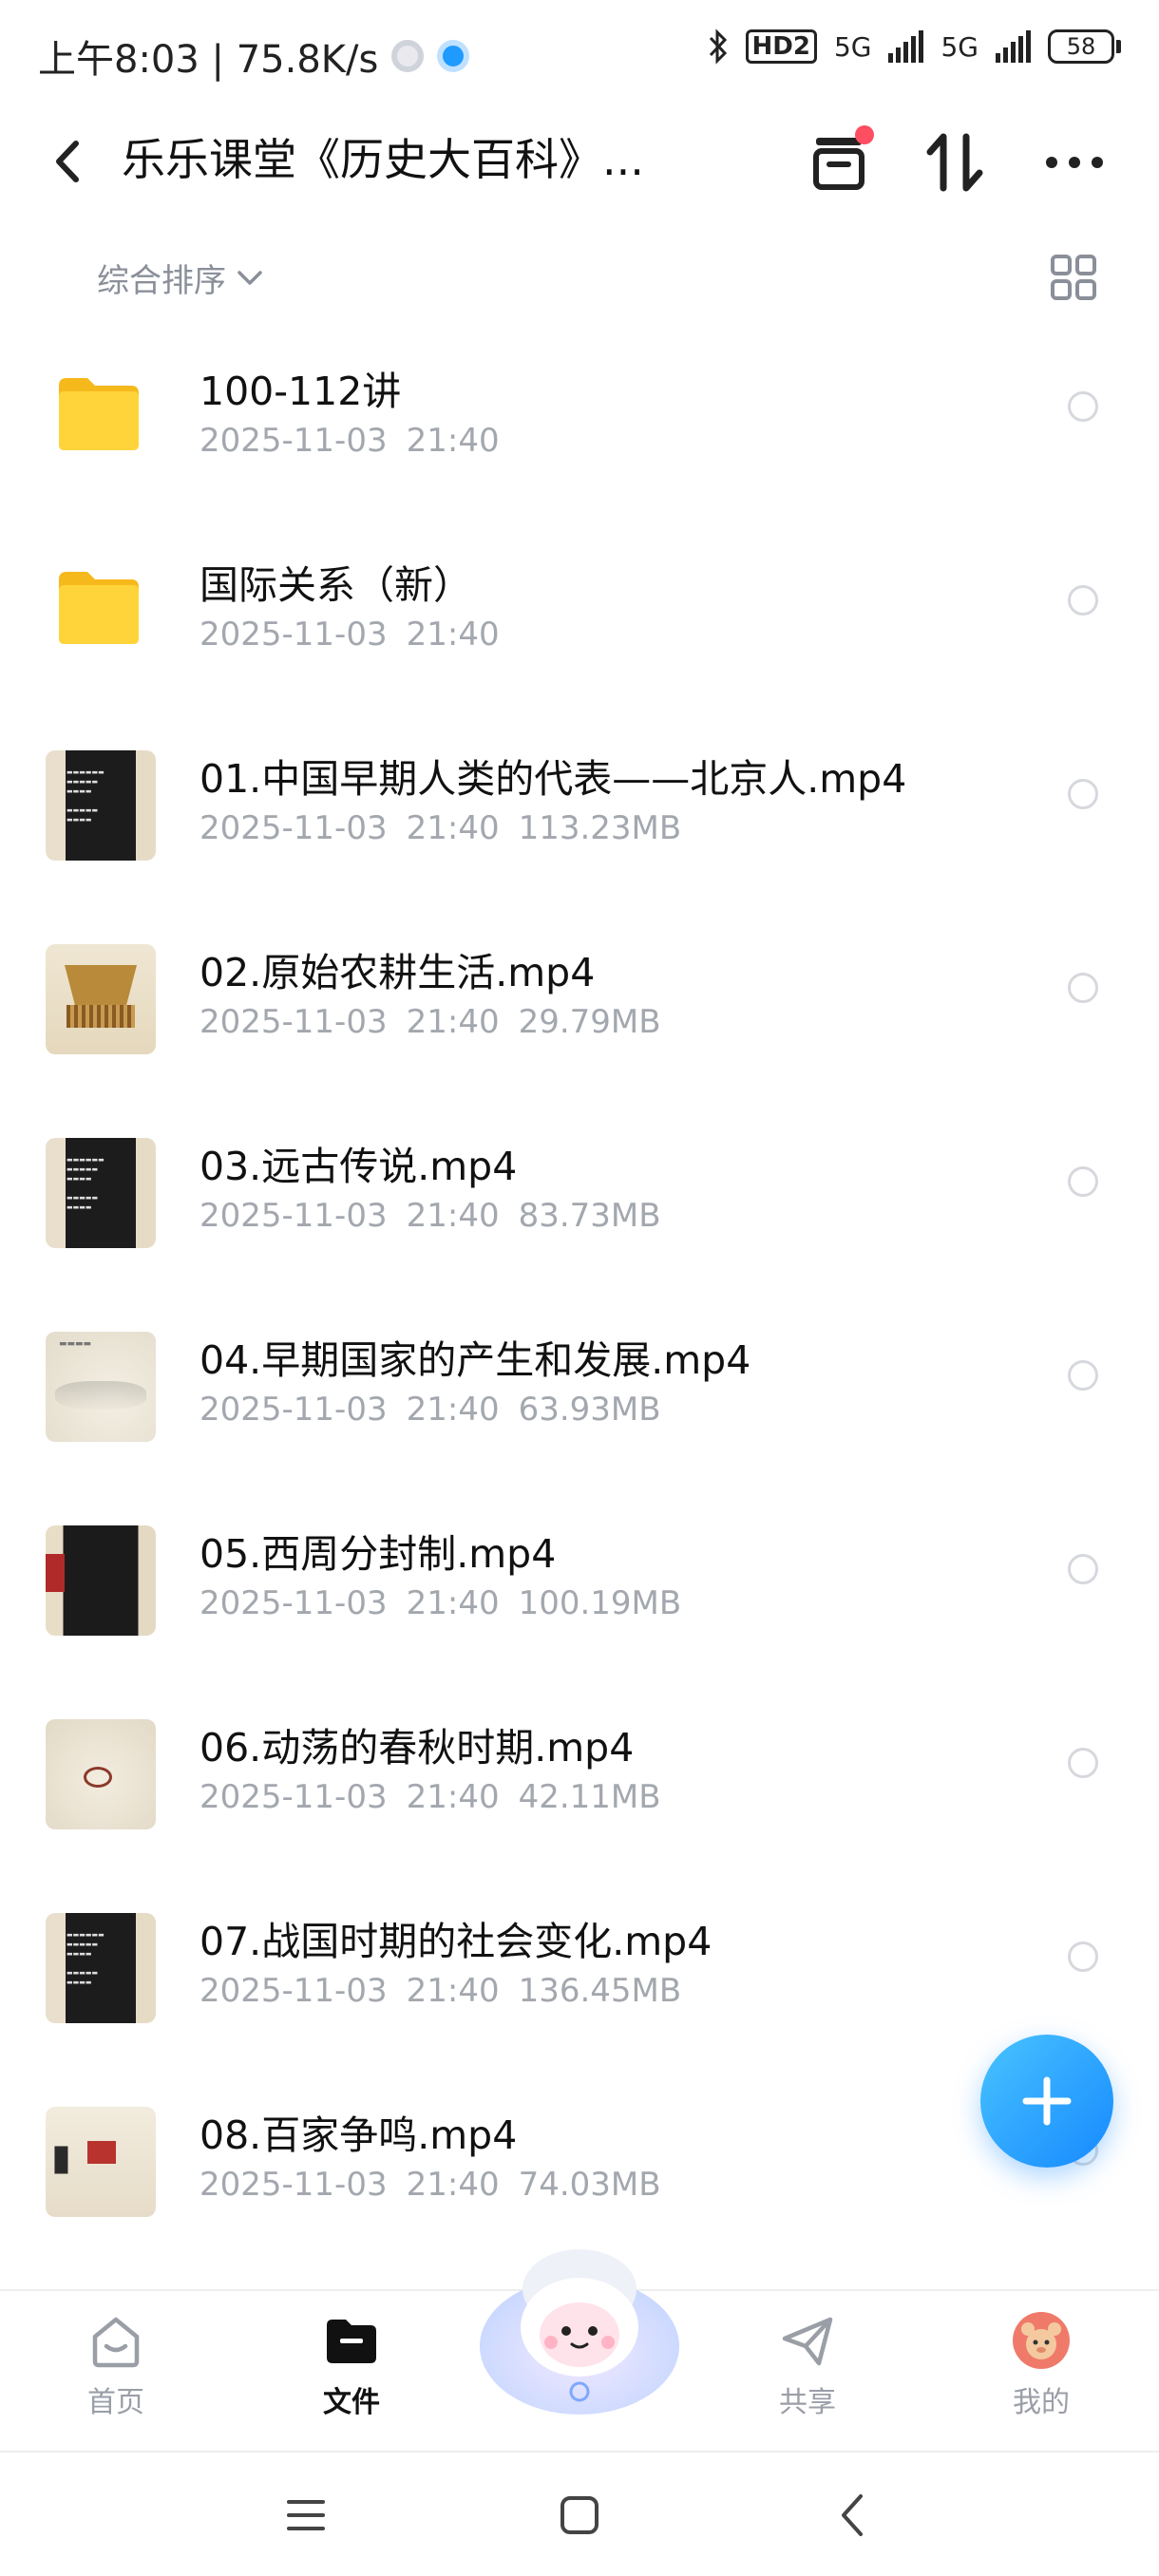 This screenshot has width=1159, height=2576. I want to click on signal-1-icon, so click(906, 46).